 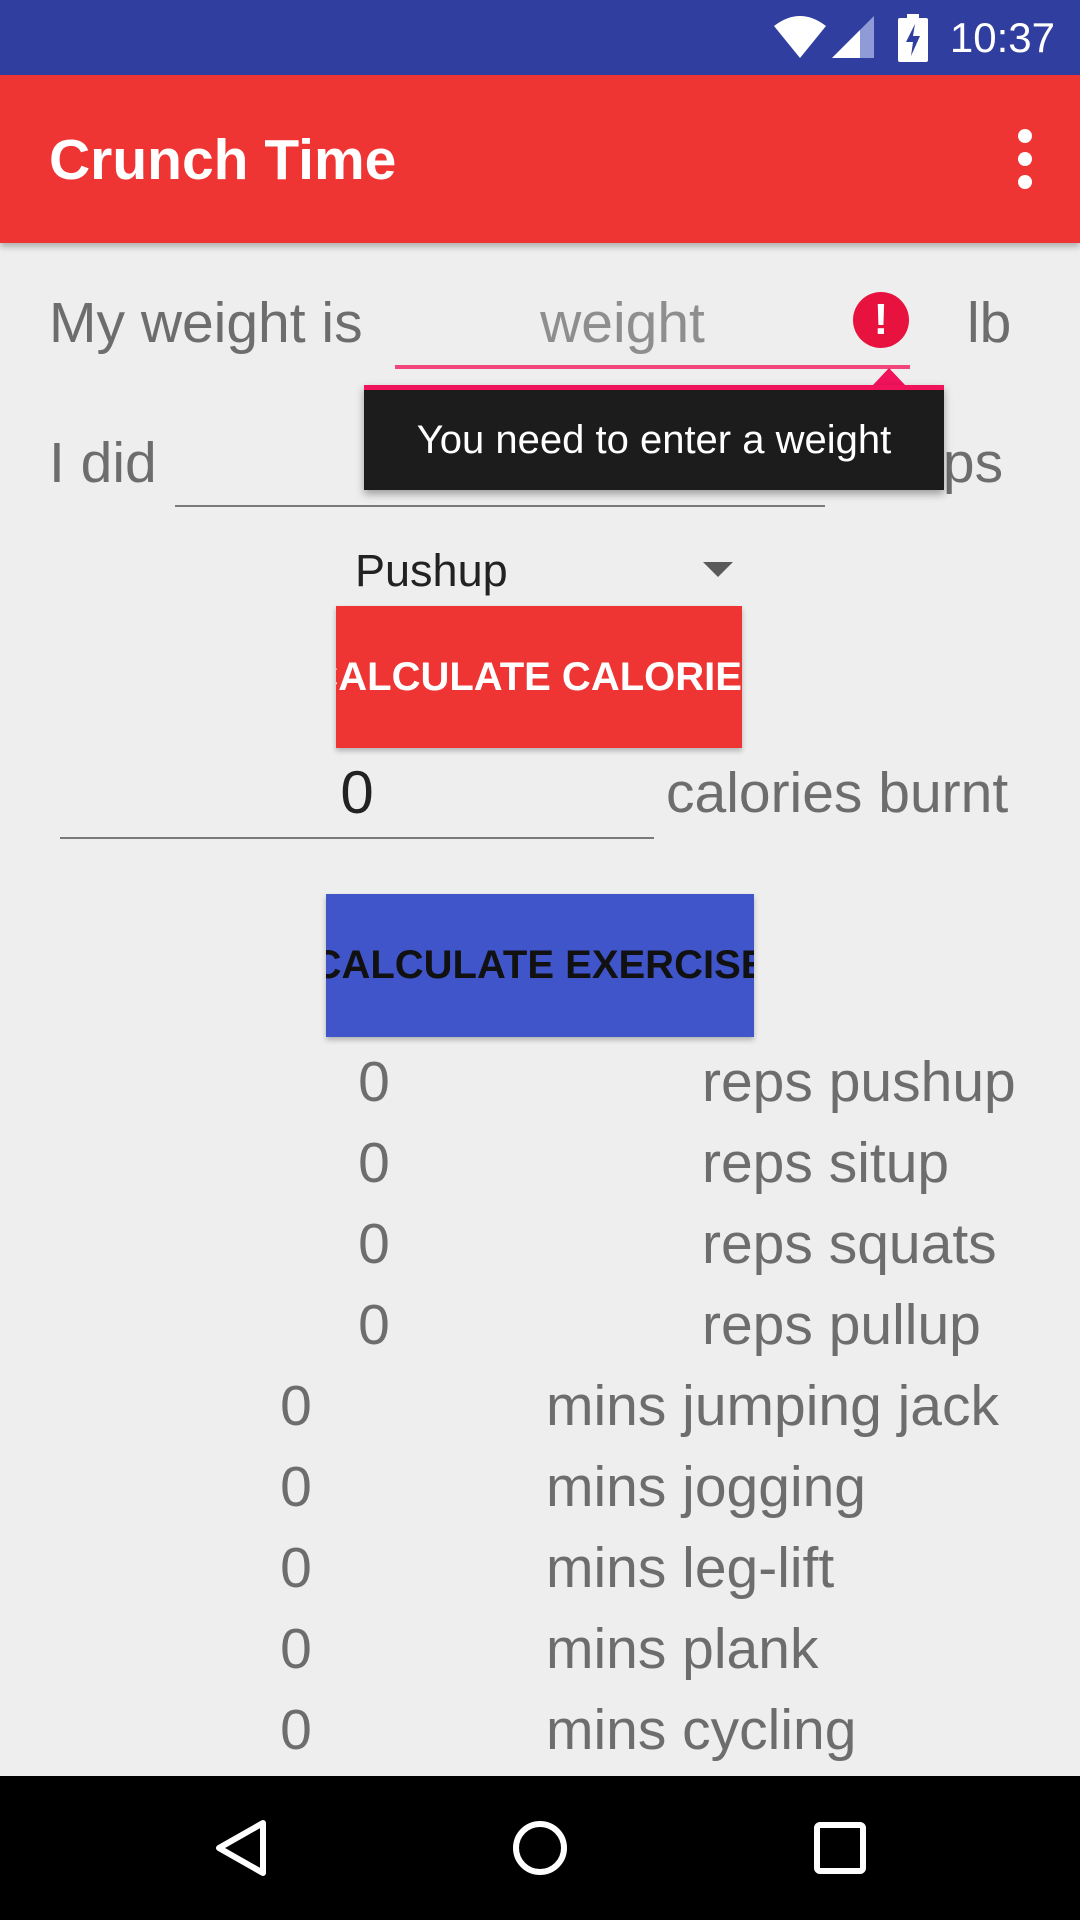 What do you see at coordinates (849, 1244) in the screenshot?
I see `result-label: reps squats` at bounding box center [849, 1244].